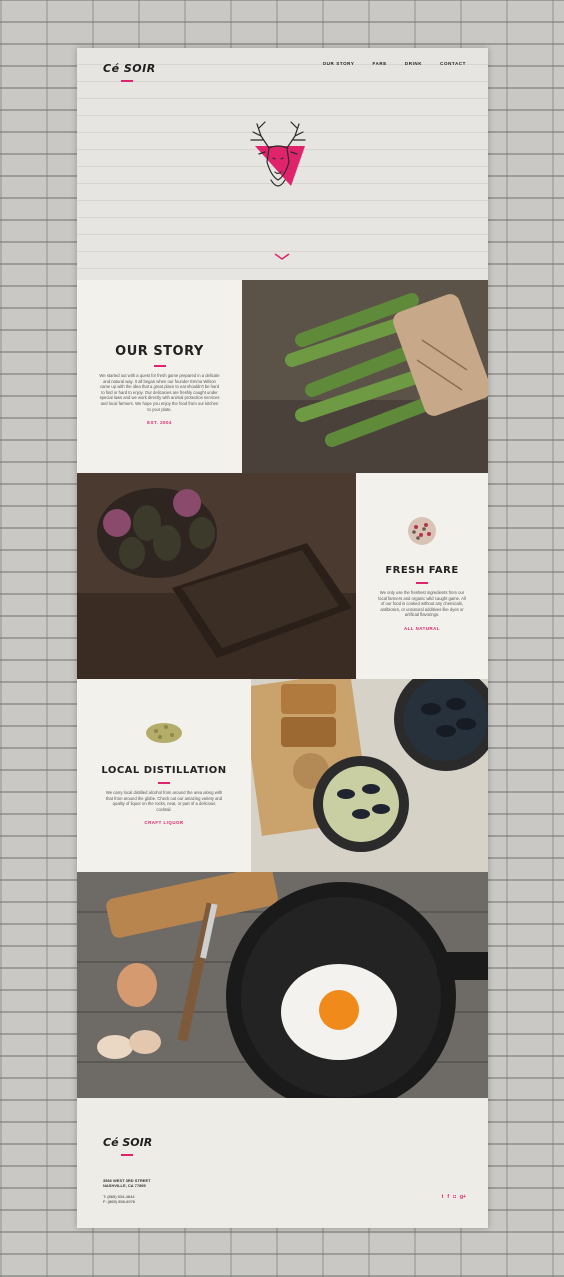 This screenshot has height=1277, width=564. I want to click on facebook-icon: f, so click(448, 1197).